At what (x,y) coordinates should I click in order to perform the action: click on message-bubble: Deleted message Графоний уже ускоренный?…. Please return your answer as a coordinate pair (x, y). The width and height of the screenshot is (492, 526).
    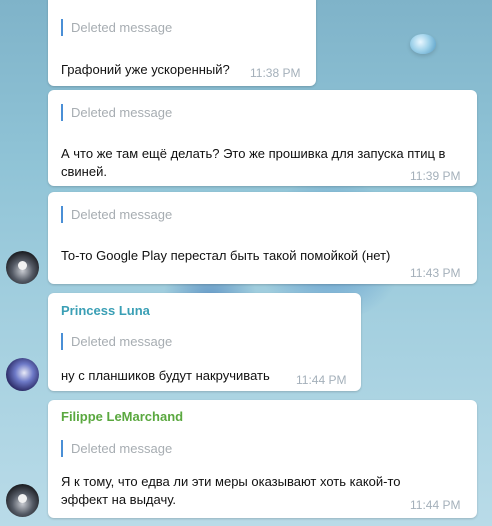
    Looking at the image, I should click on (182, 43).